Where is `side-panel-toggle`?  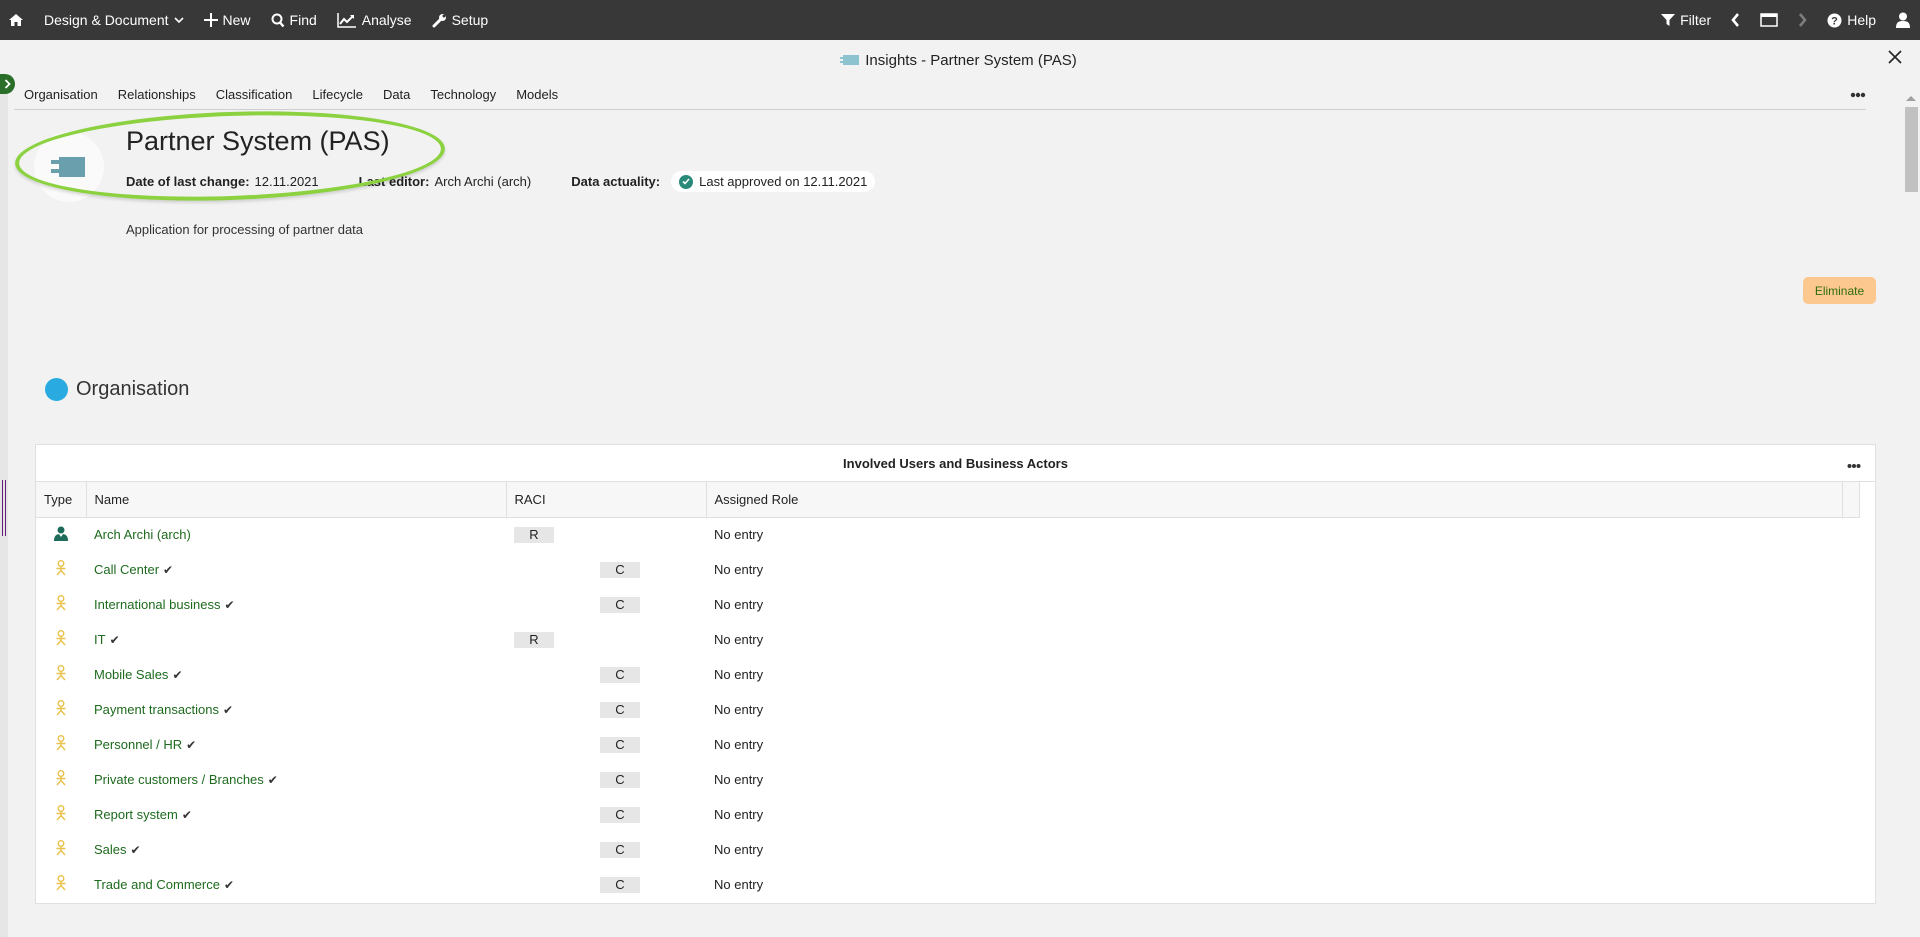 side-panel-toggle is located at coordinates (7, 84).